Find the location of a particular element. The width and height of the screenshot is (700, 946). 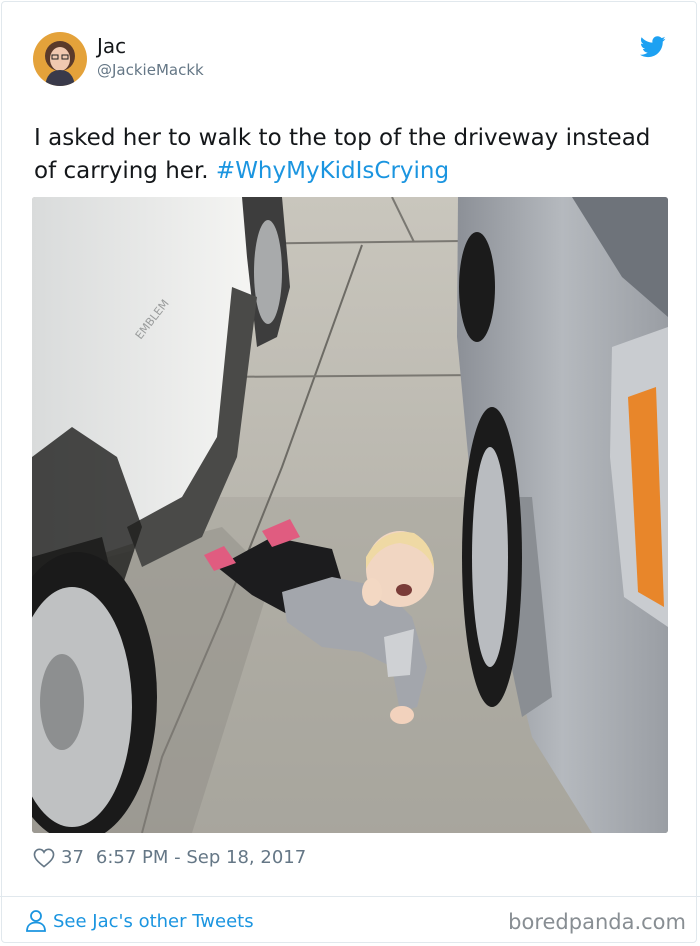

timestamp: 6:57 PM - Sep 18, 2017 is located at coordinates (201, 858).